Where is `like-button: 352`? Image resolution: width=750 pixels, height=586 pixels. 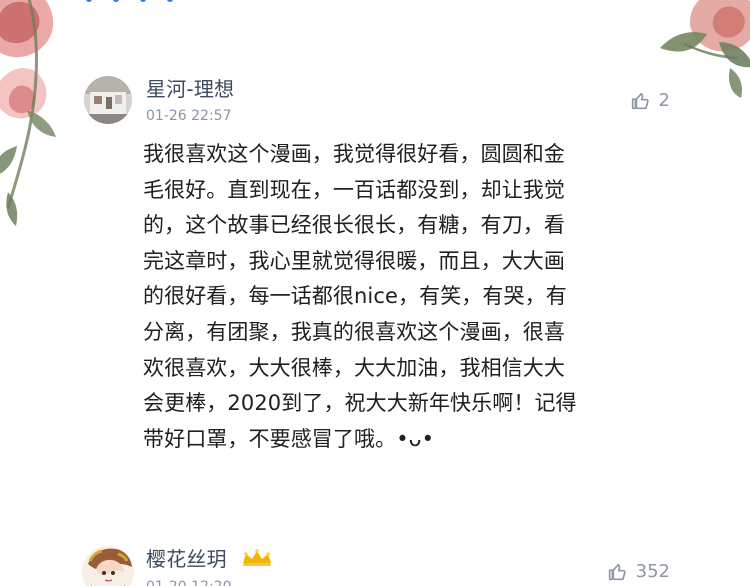
like-button: 352 is located at coordinates (638, 572).